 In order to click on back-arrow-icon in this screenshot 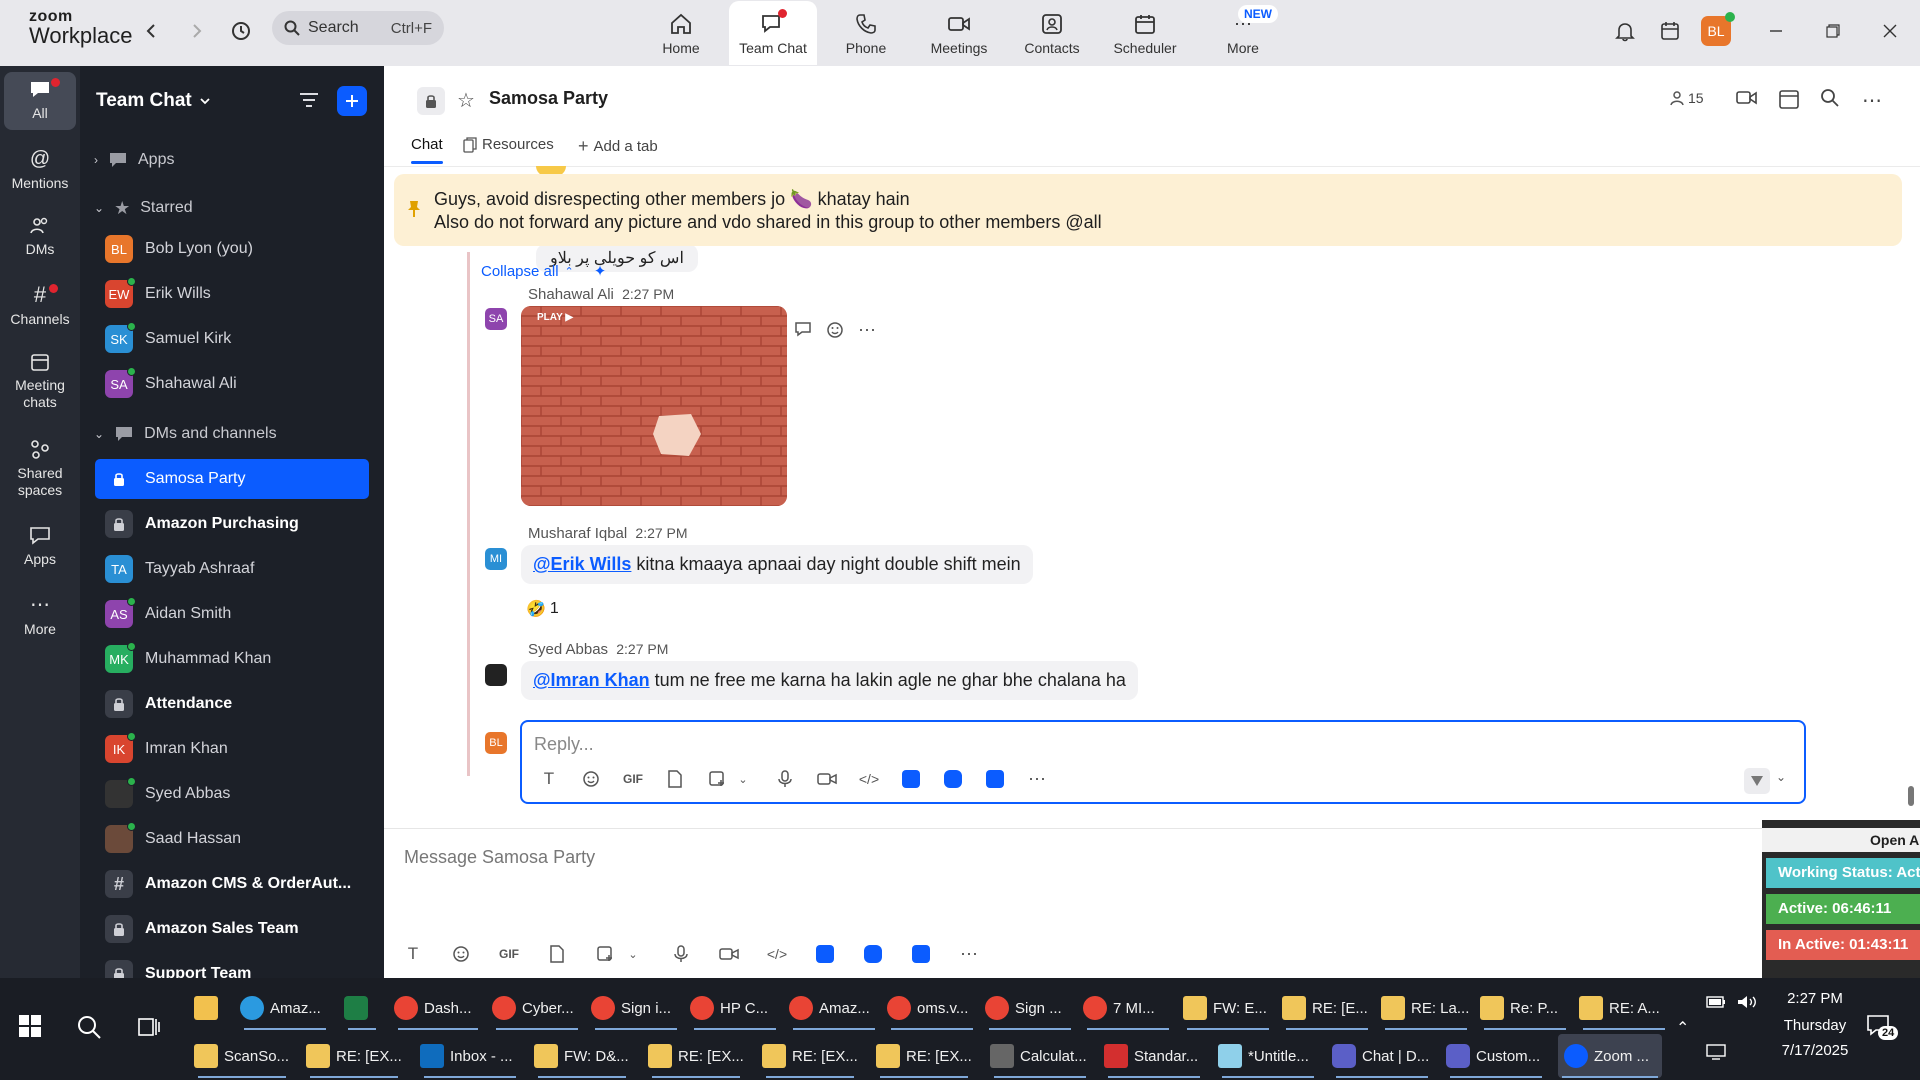, I will do `click(152, 31)`.